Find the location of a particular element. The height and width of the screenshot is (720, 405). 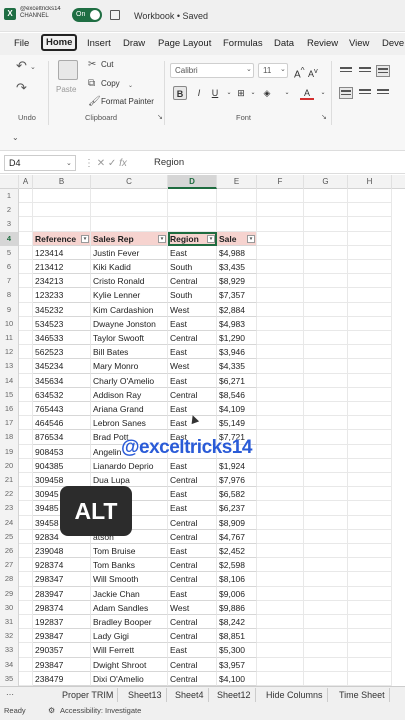

table-cell: $1,290 is located at coordinates (237, 338).